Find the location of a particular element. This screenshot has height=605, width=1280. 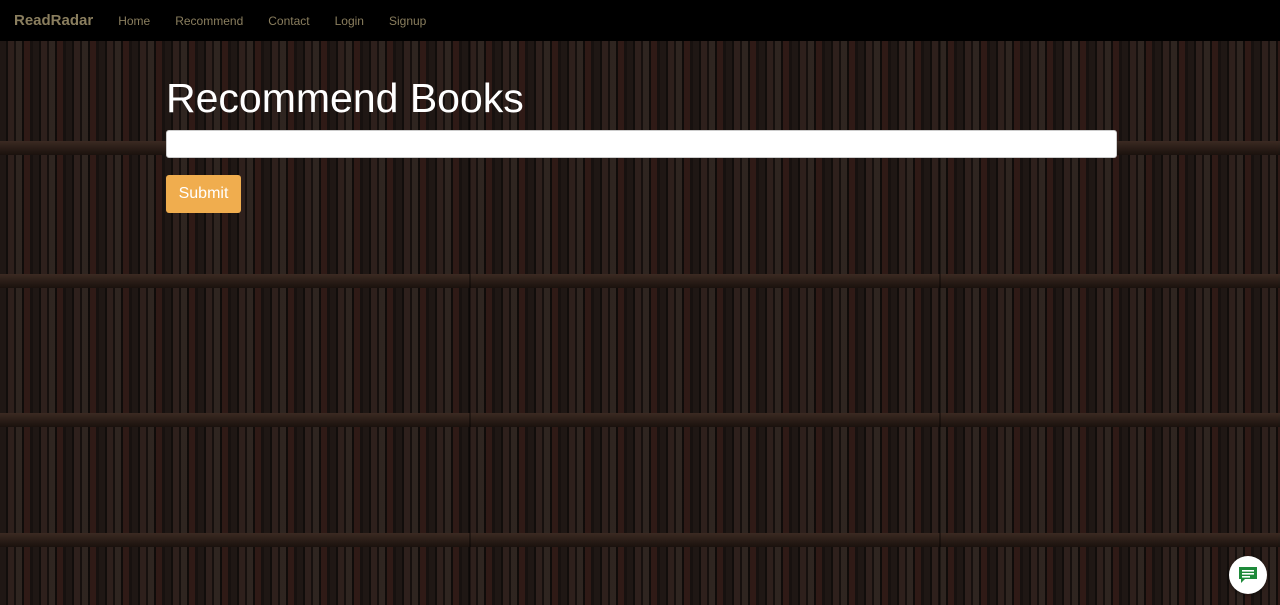

nav-link-signup: Signup is located at coordinates (407, 21).